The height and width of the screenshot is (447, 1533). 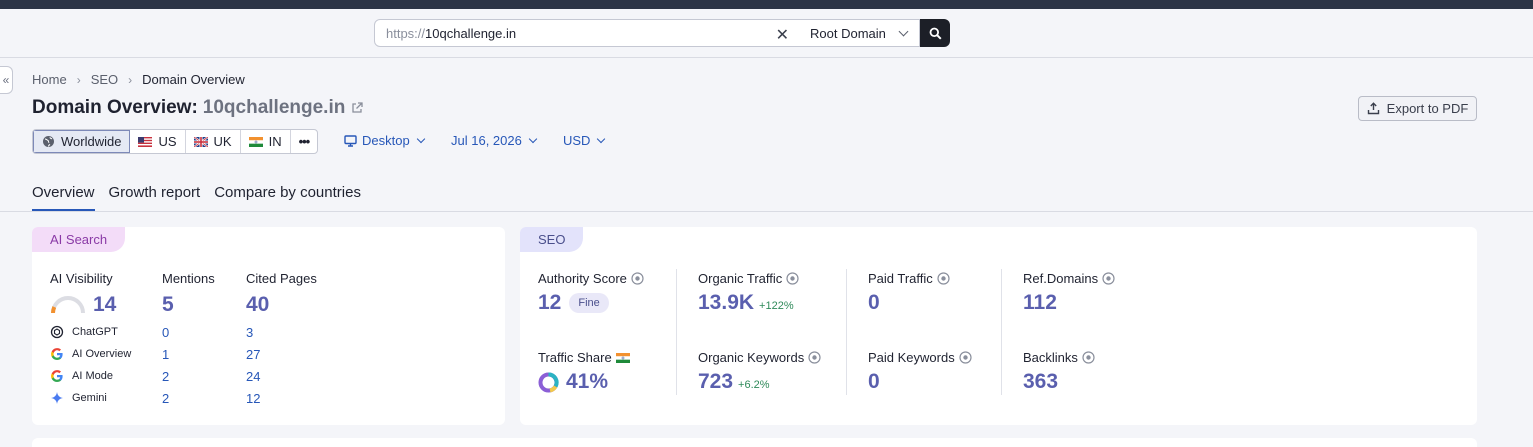 I want to click on ai-mode-cited: 24, so click(x=253, y=376).